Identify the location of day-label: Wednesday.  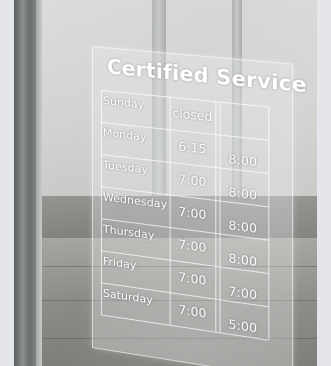
(135, 201).